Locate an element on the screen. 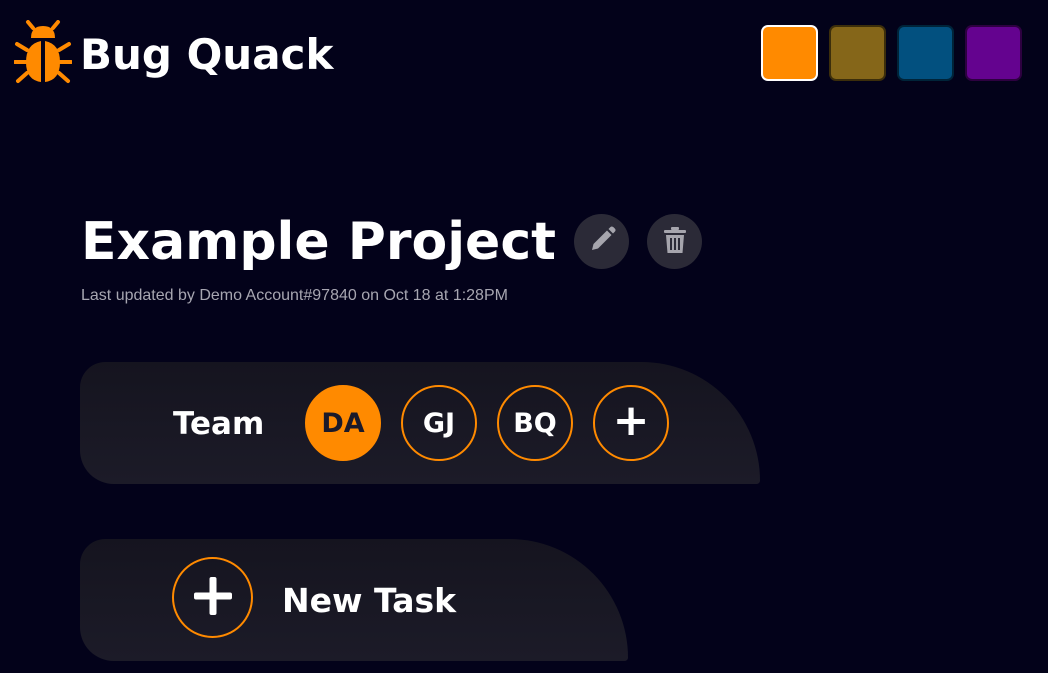  avatar-da: DA is located at coordinates (343, 423).